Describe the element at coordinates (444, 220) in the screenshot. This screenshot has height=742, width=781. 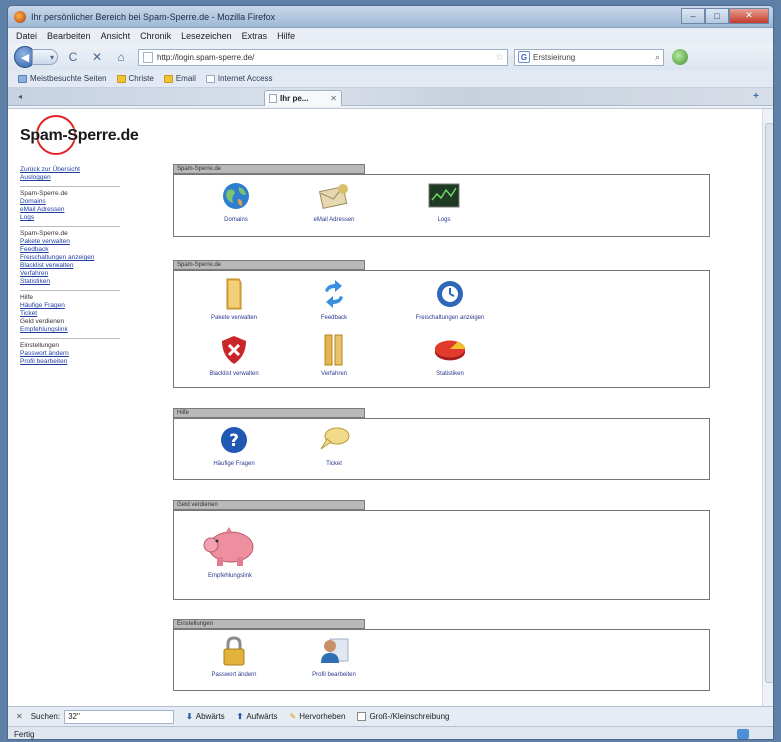
I see `item-label: Logs` at that location.